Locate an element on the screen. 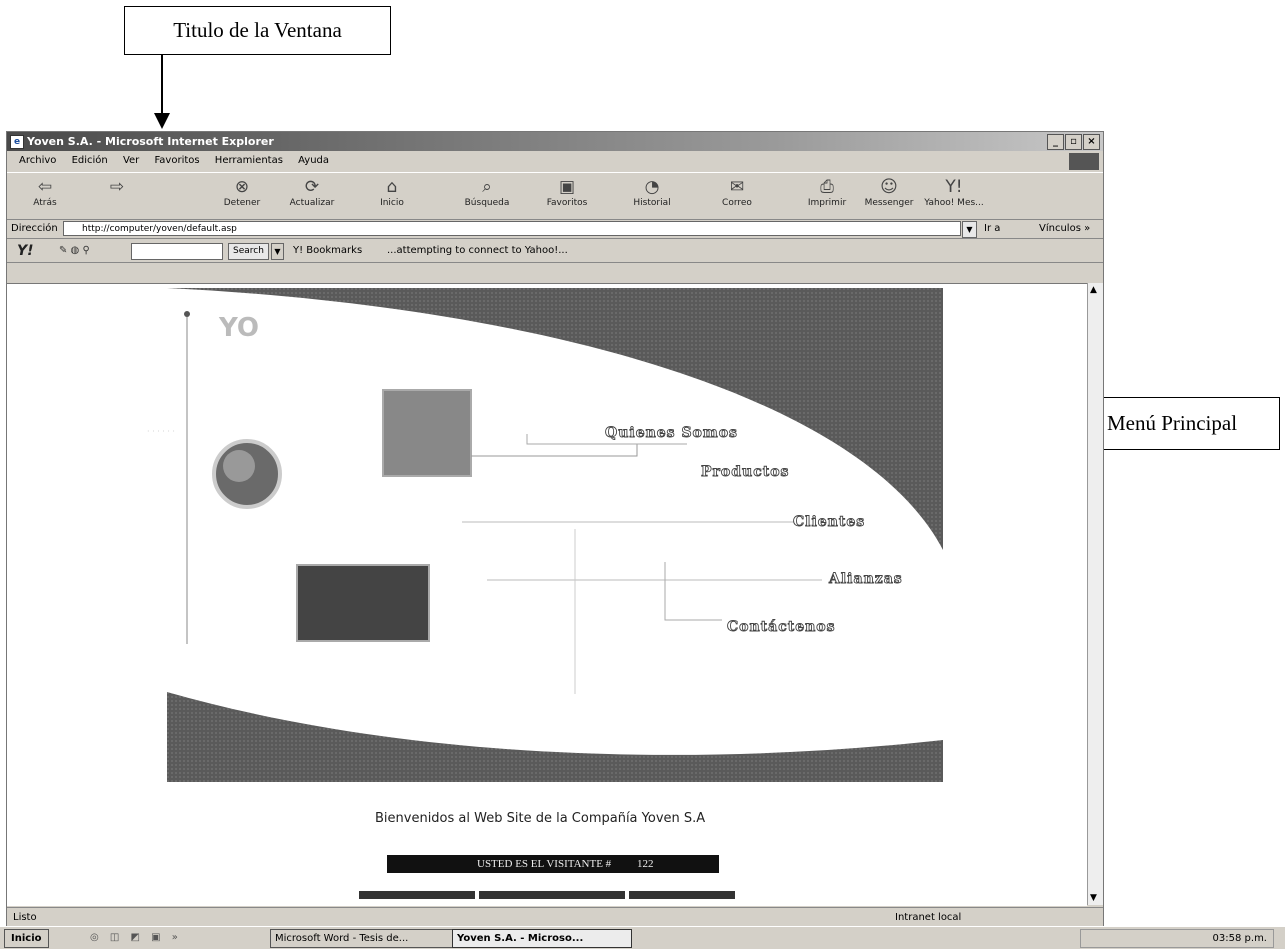  scroll-down-arrow-icon: ▼ is located at coordinates (1093, 898).